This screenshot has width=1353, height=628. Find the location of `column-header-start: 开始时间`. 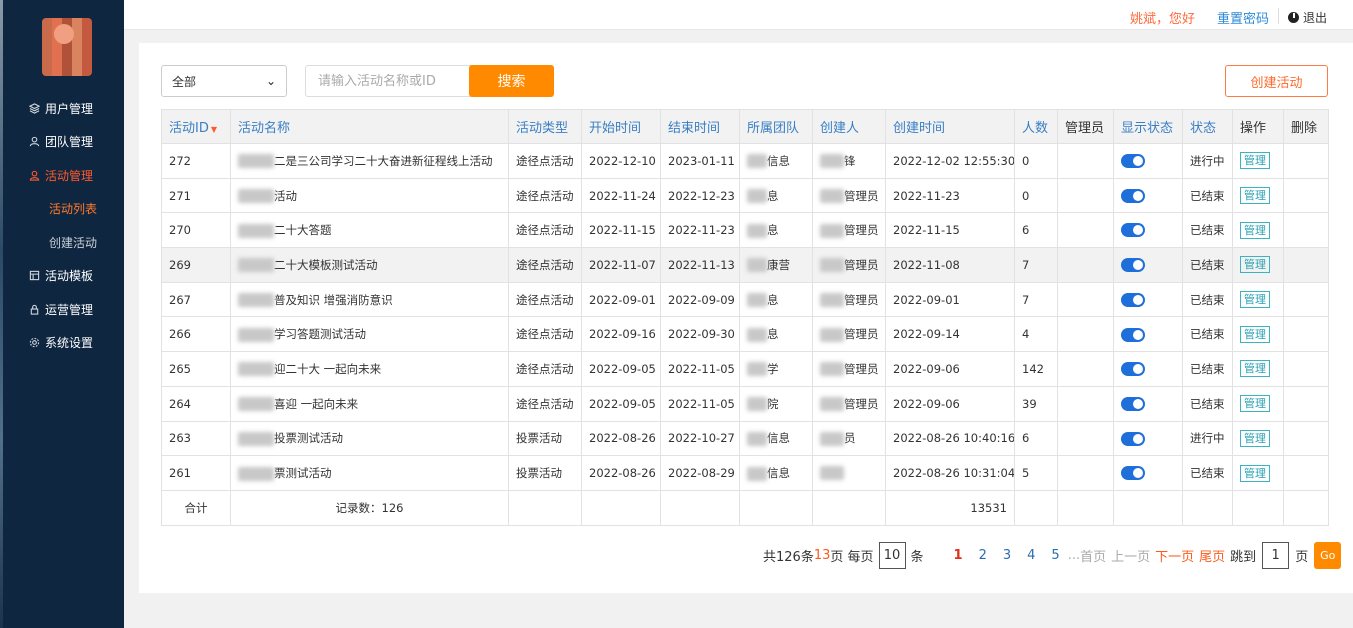

column-header-start: 开始时间 is located at coordinates (621, 126).